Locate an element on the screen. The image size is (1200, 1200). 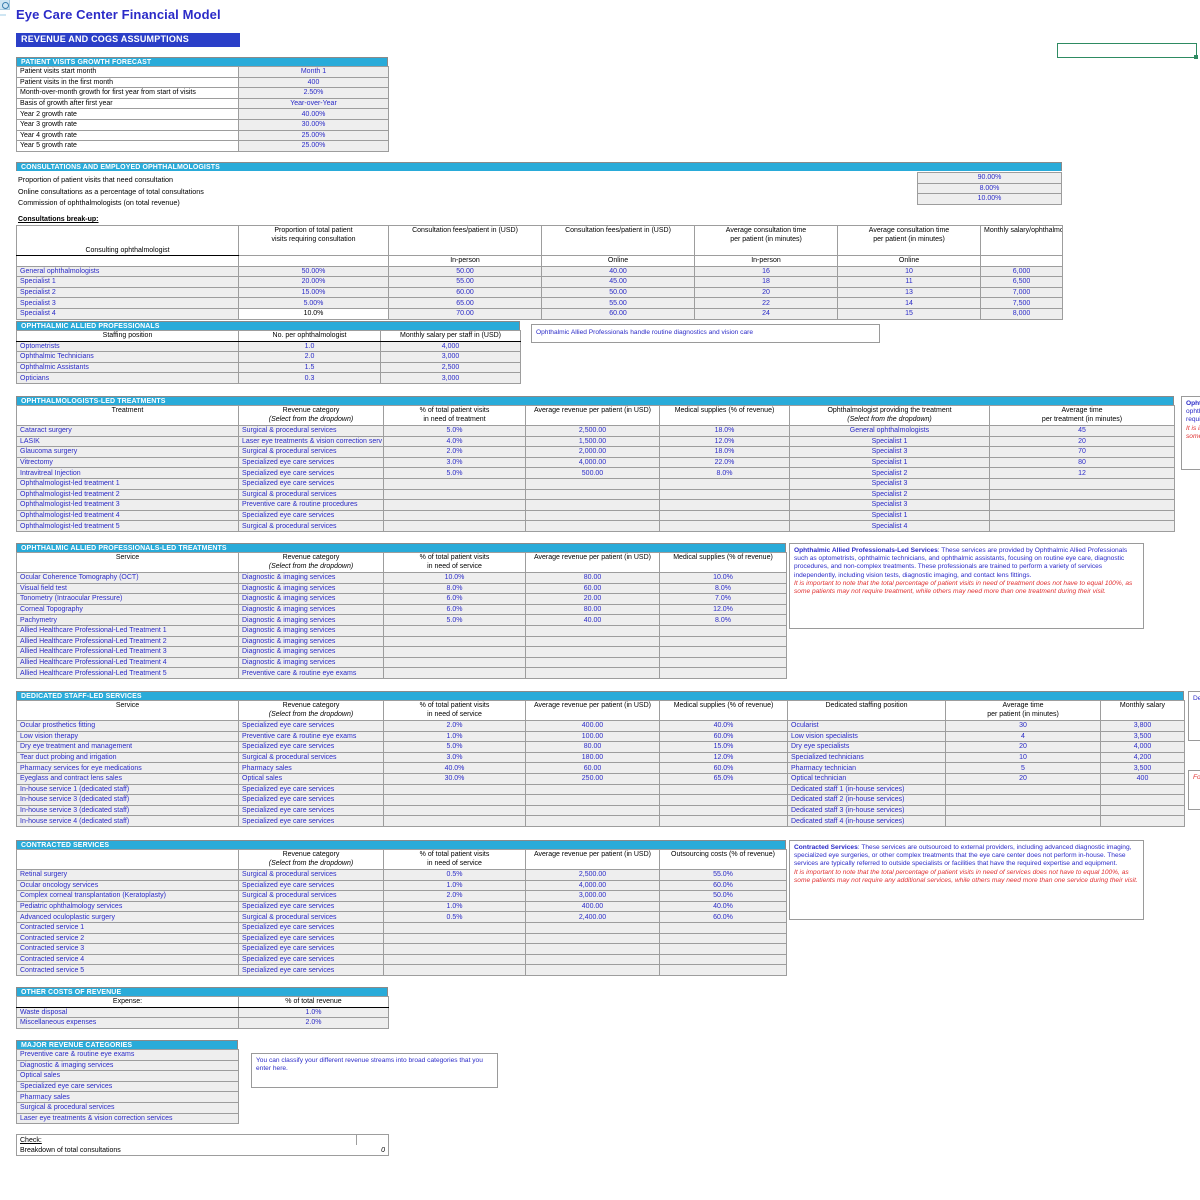
staff-salary: 4,000 is located at coordinates (450, 346).